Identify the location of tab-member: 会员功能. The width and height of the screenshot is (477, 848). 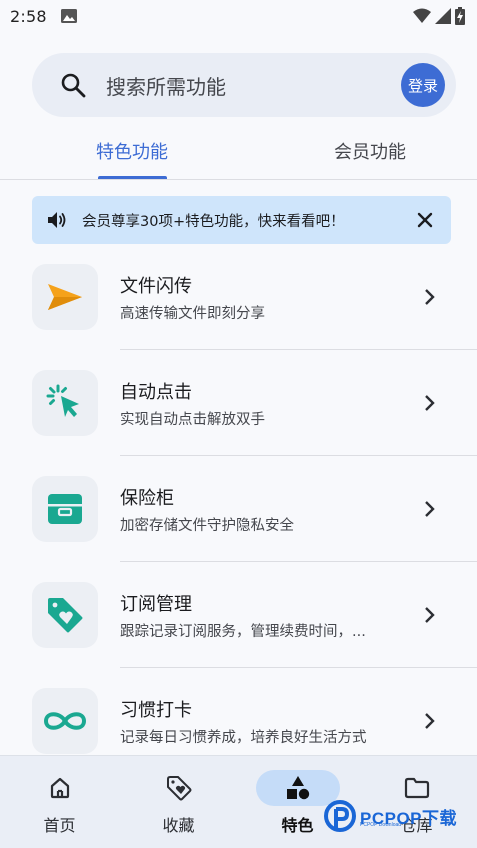
(370, 151).